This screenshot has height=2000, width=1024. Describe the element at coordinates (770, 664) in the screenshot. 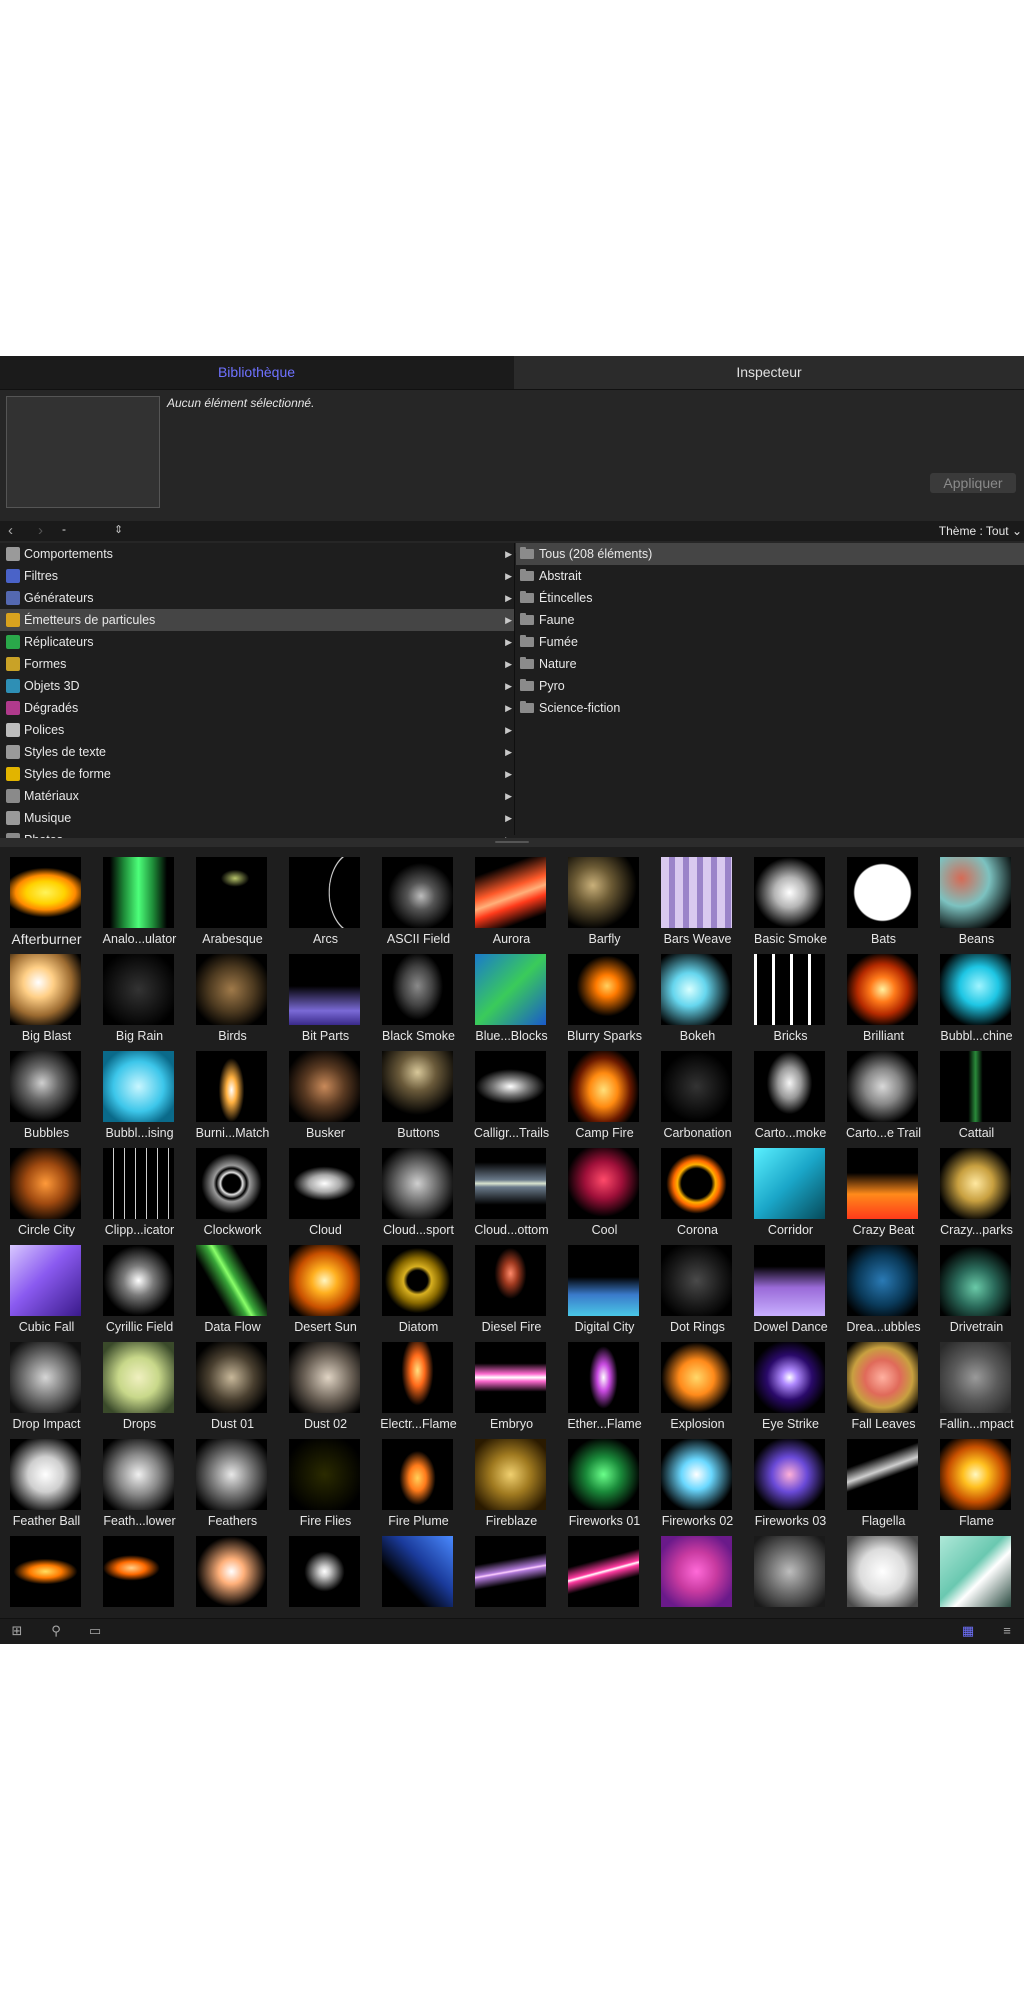

I see `subcategory-item: Nature` at that location.